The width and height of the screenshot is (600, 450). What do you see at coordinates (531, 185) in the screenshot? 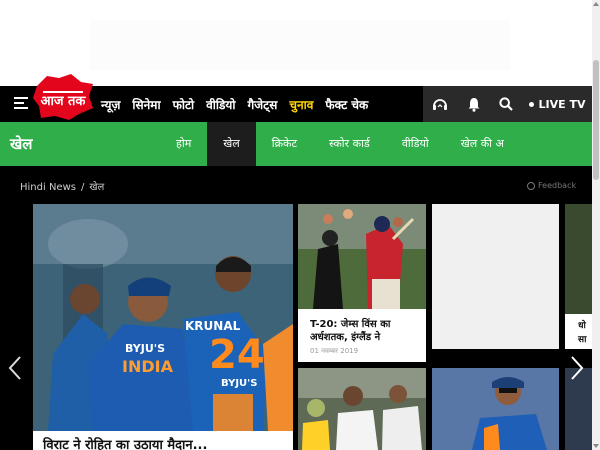
I see `feedback-icon` at bounding box center [531, 185].